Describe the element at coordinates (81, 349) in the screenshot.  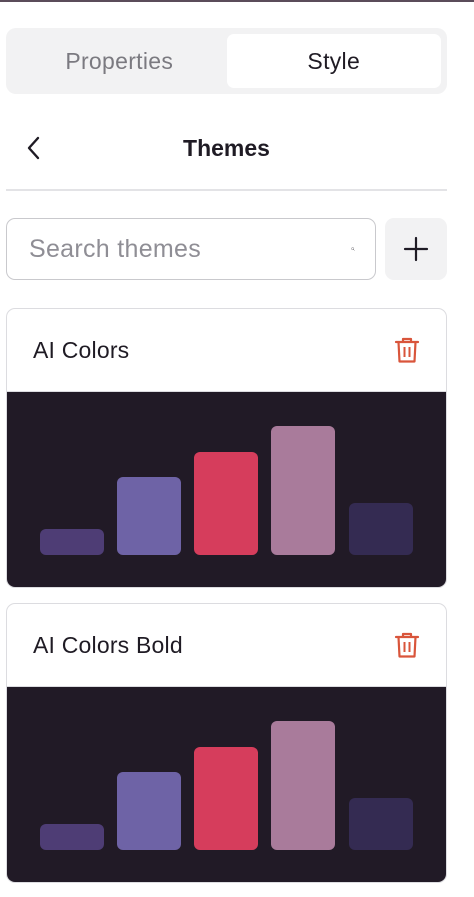
I see `theme-name: AI Colors` at that location.